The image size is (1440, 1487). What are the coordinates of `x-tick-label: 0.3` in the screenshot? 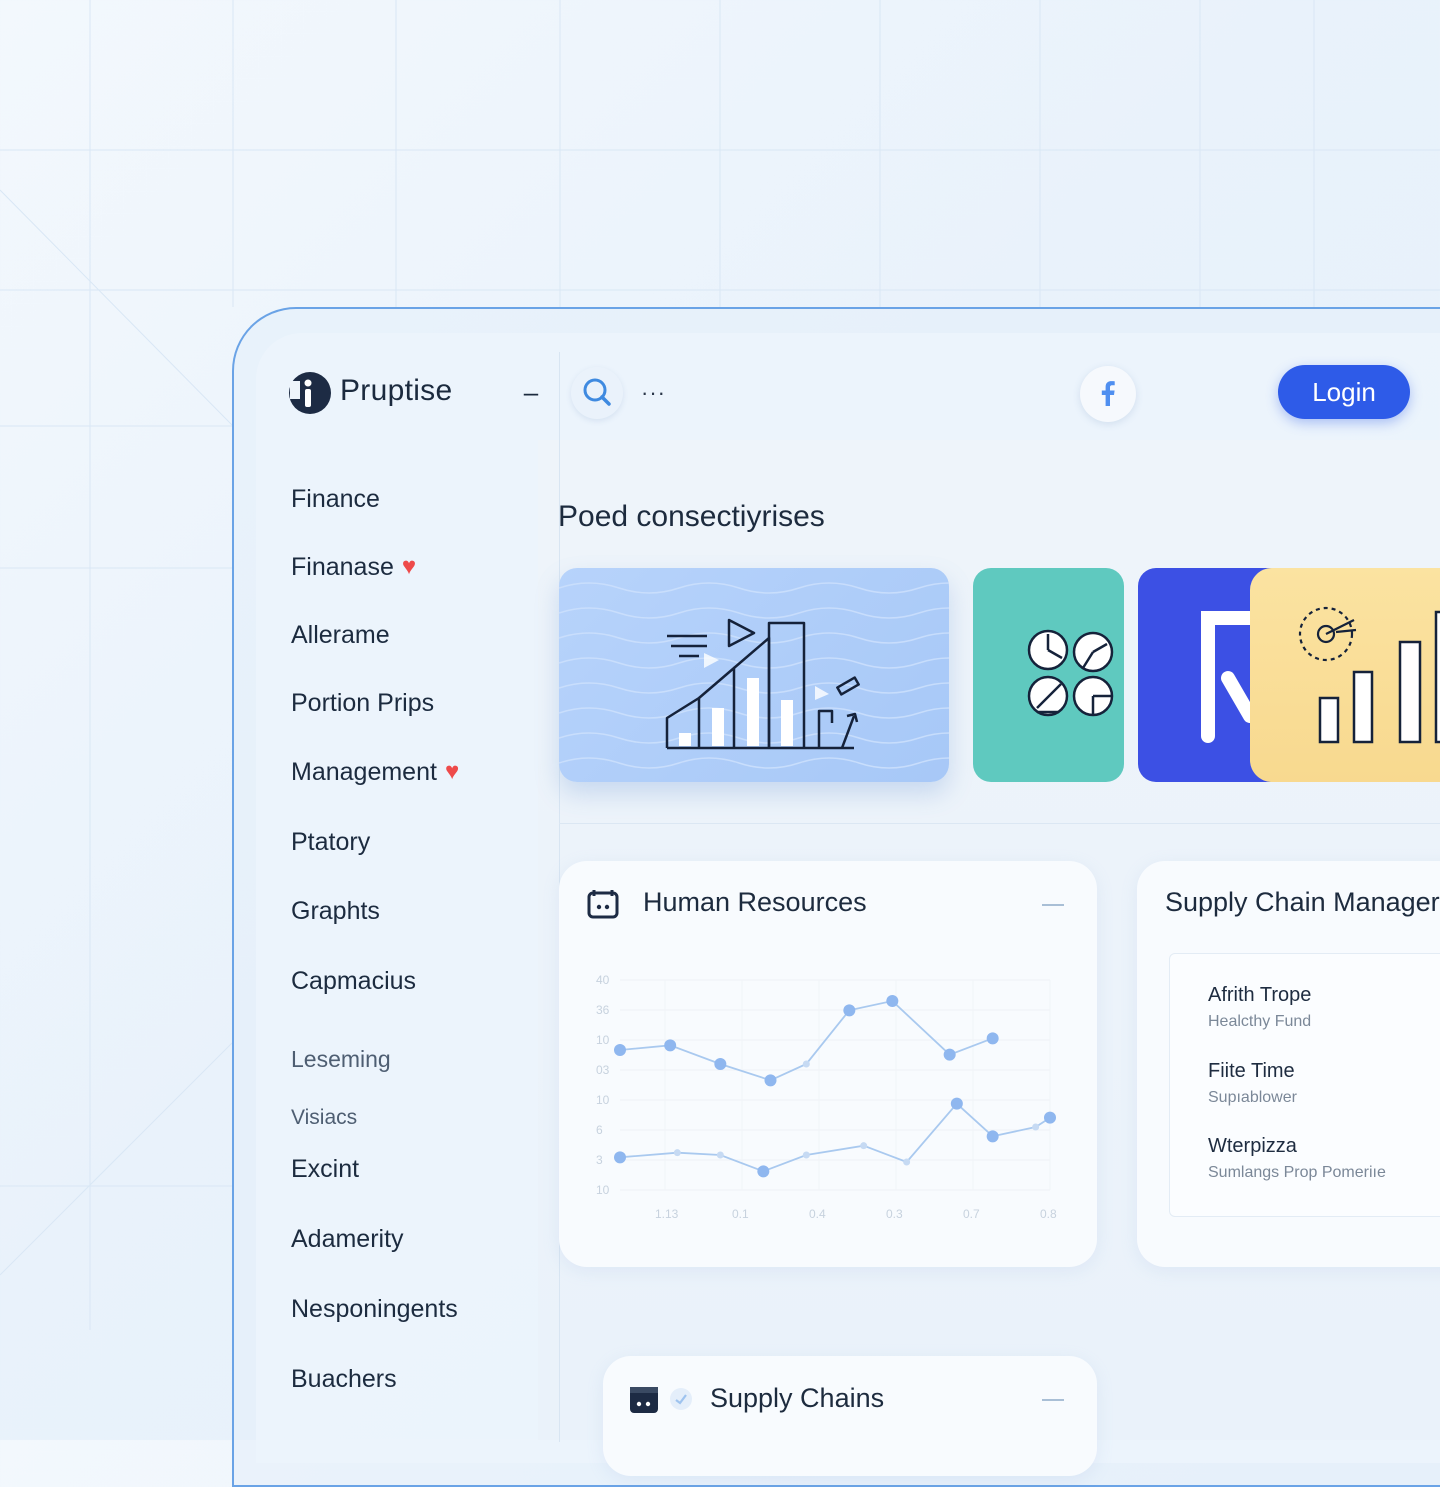 It's located at (894, 1214).